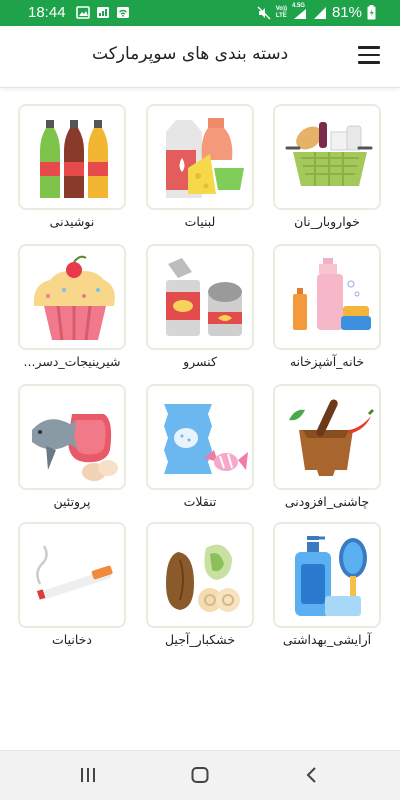 The image size is (400, 800). Describe the element at coordinates (319, 12) in the screenshot. I see `cell-signal-icon` at that location.